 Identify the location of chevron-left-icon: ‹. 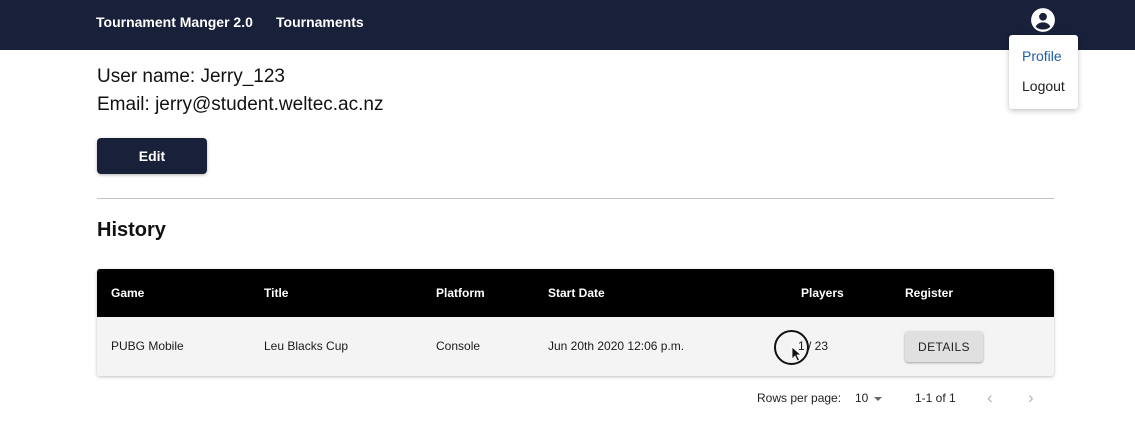
(990, 398).